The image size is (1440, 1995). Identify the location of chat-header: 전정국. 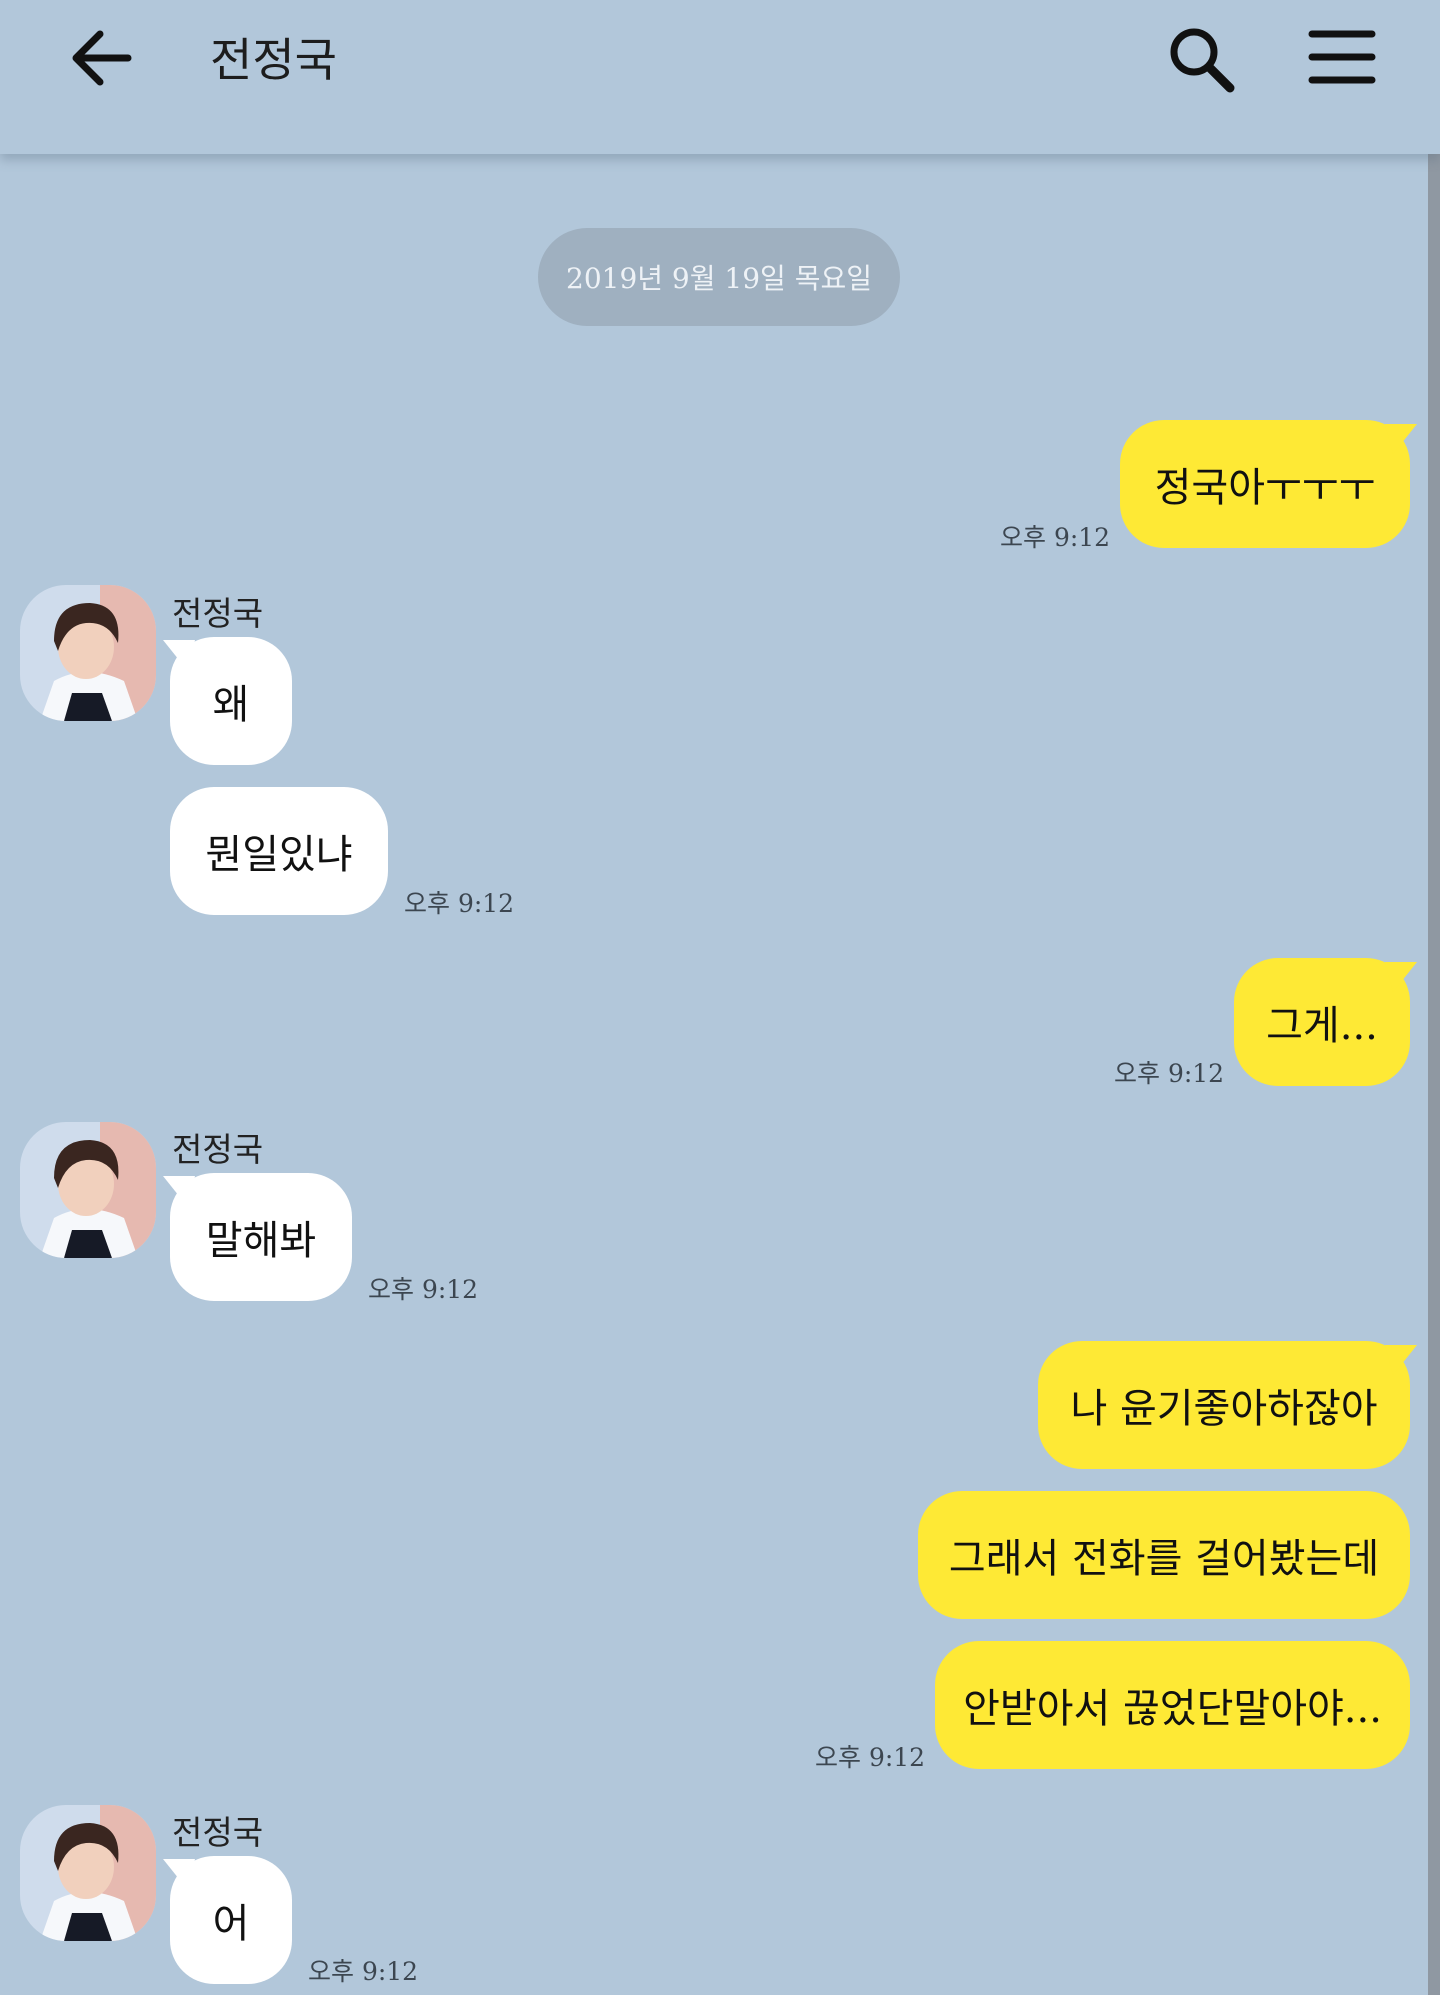
(720, 77).